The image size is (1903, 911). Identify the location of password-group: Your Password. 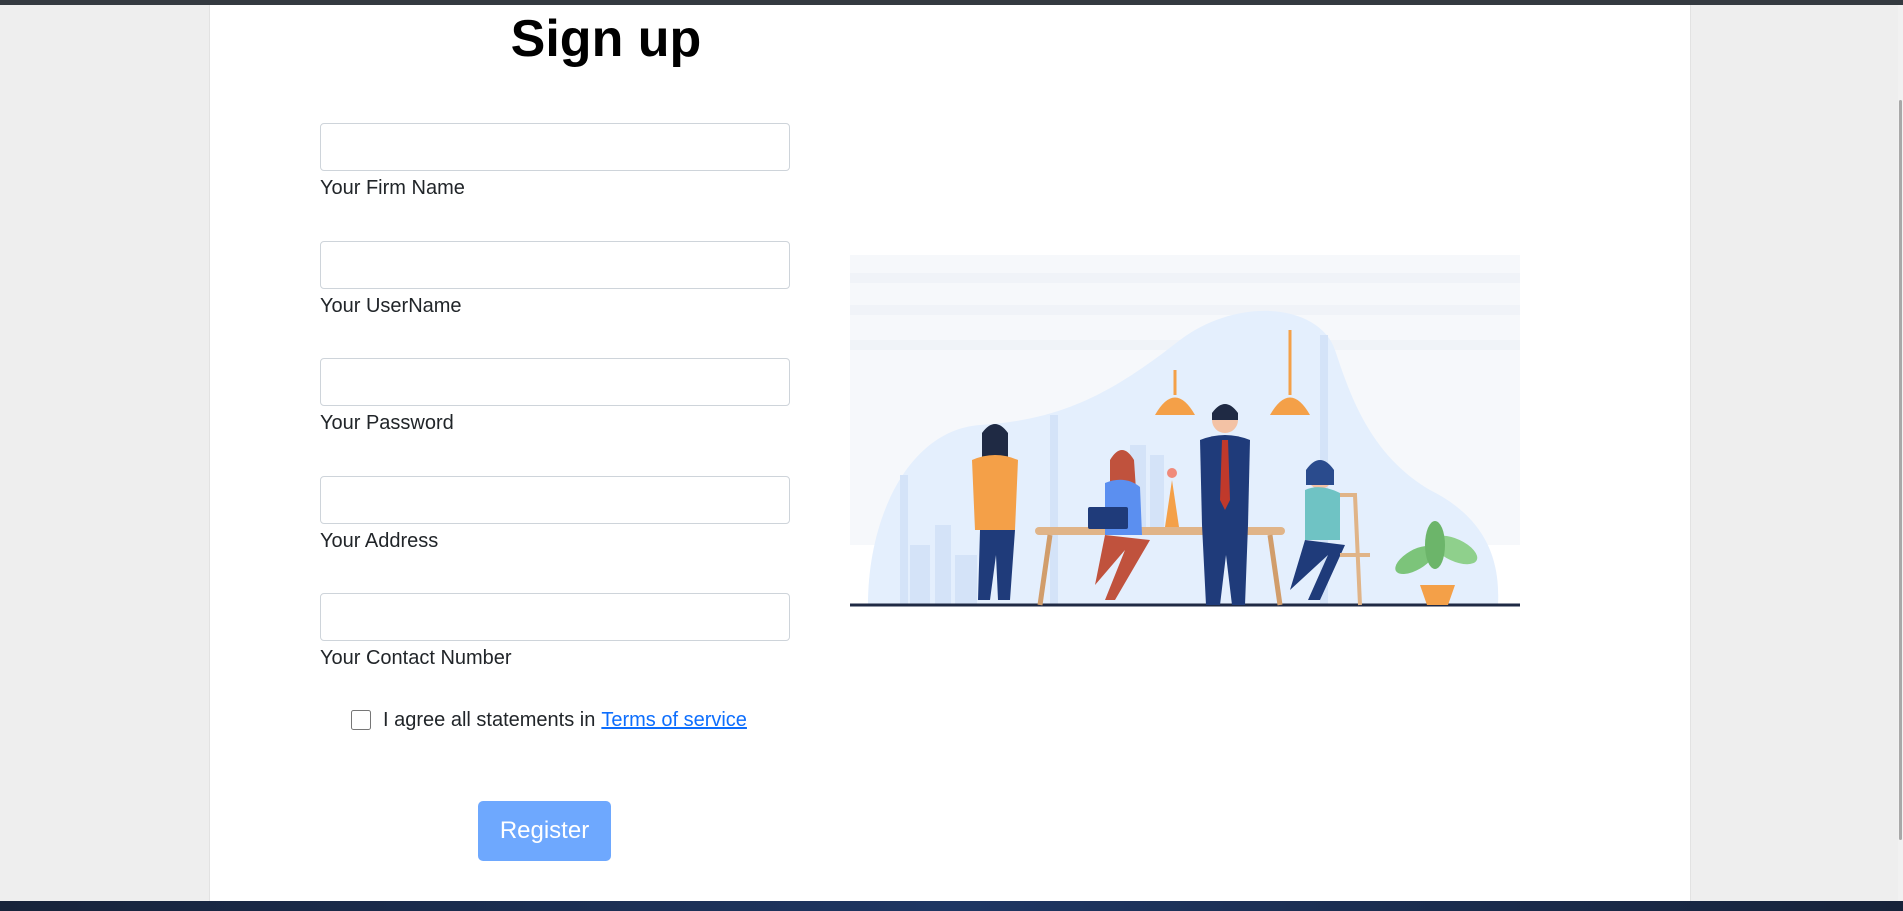
(555, 396).